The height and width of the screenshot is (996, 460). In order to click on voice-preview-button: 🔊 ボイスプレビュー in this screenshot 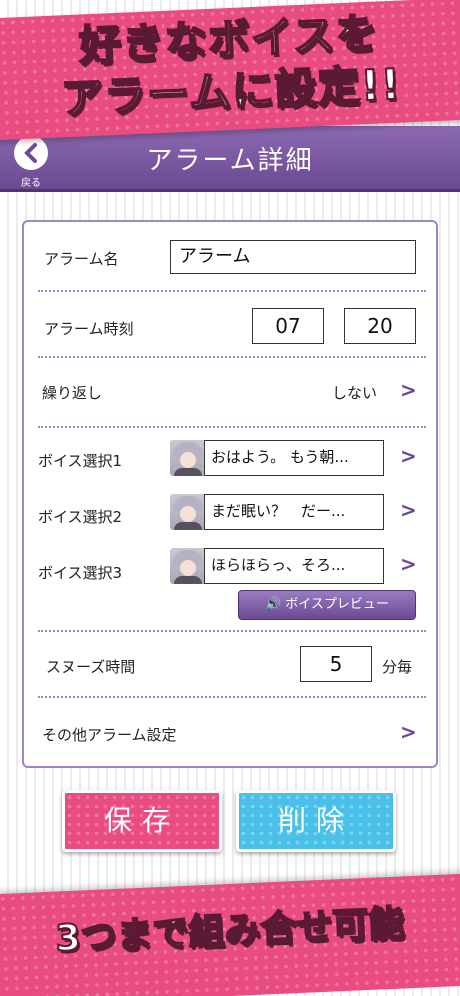, I will do `click(327, 605)`.